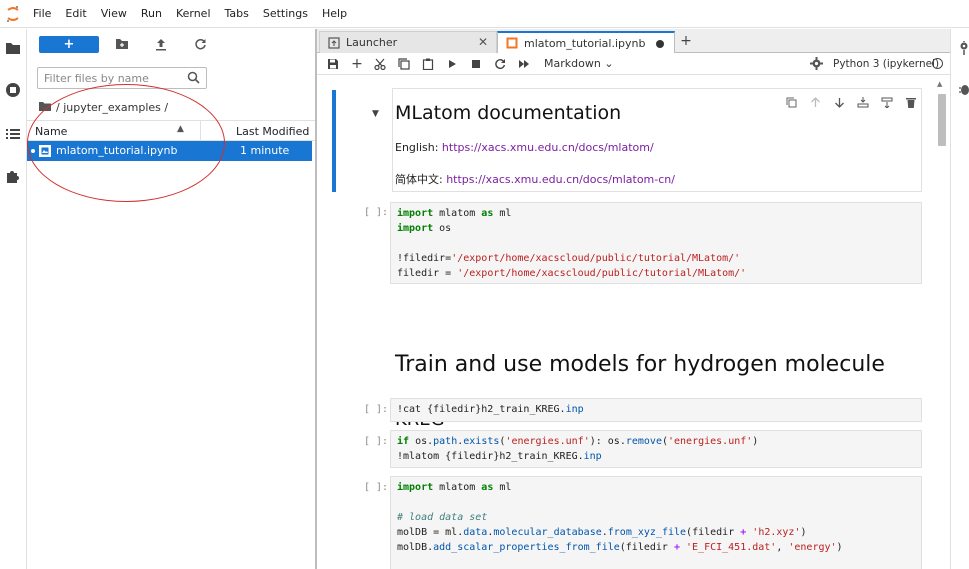 This screenshot has width=969, height=569. I want to click on paste-icon, so click(428, 64).